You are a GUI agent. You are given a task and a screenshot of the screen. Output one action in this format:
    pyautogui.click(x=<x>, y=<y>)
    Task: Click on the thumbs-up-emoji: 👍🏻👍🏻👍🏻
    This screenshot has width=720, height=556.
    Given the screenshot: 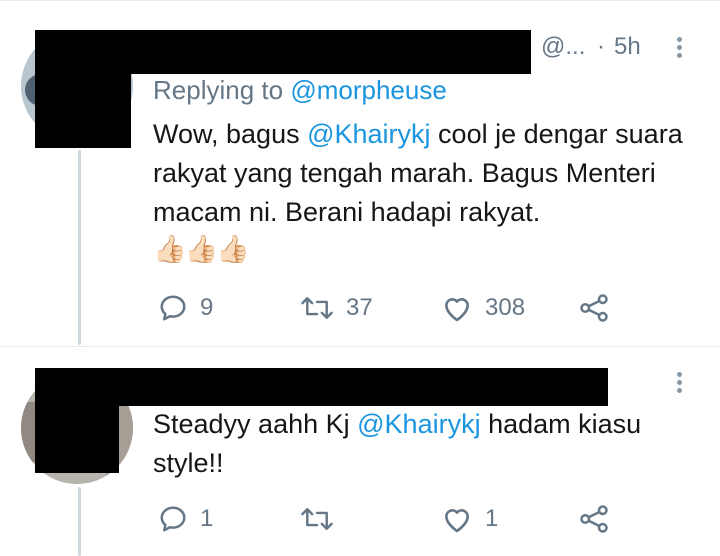 What is the action you would take?
    pyautogui.click(x=201, y=249)
    